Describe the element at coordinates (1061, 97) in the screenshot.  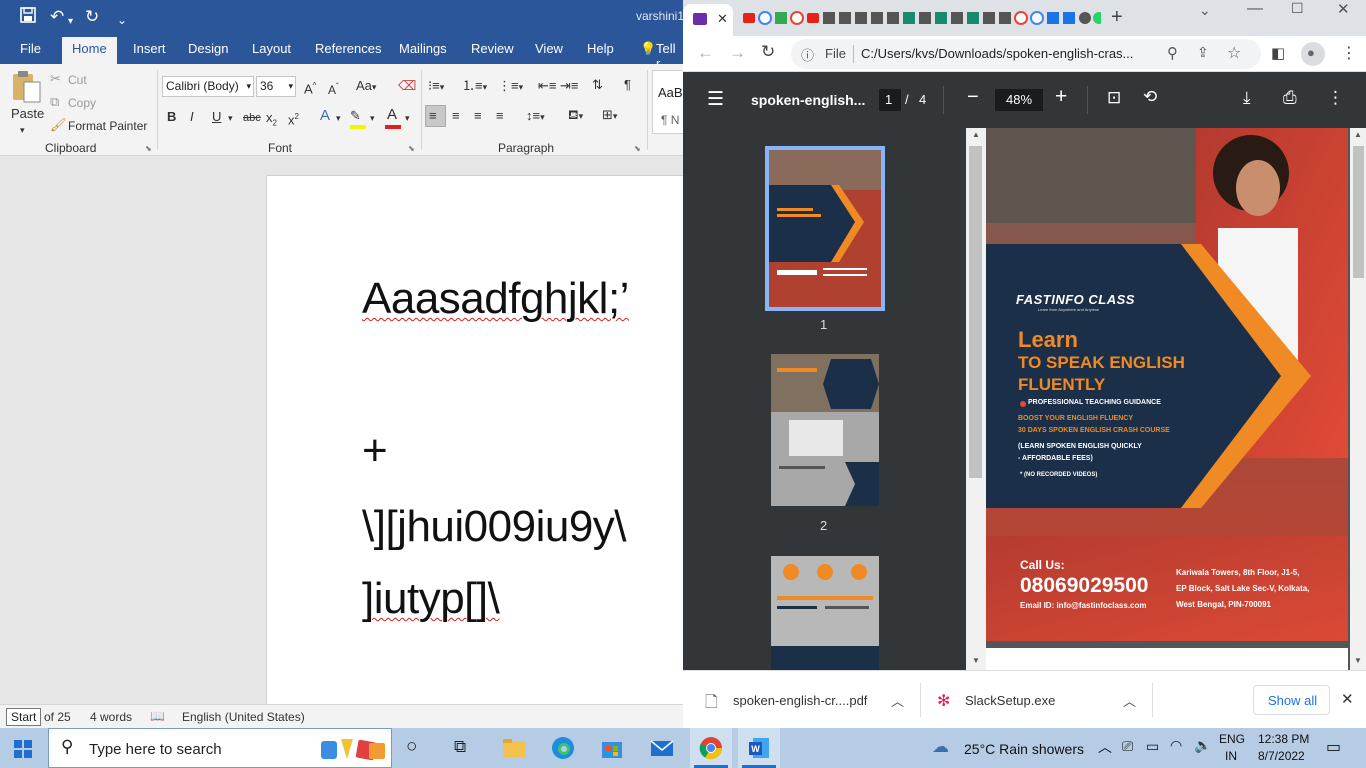
I see `zoom-in-icon: +` at that location.